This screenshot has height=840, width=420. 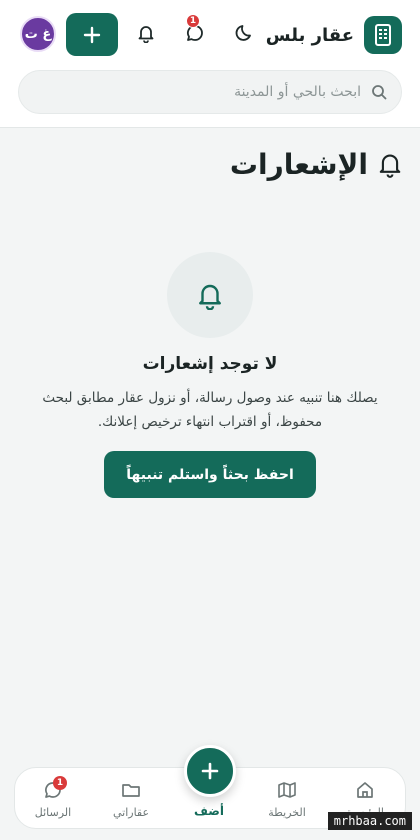 I want to click on brand: عقار بلس, so click(x=334, y=35).